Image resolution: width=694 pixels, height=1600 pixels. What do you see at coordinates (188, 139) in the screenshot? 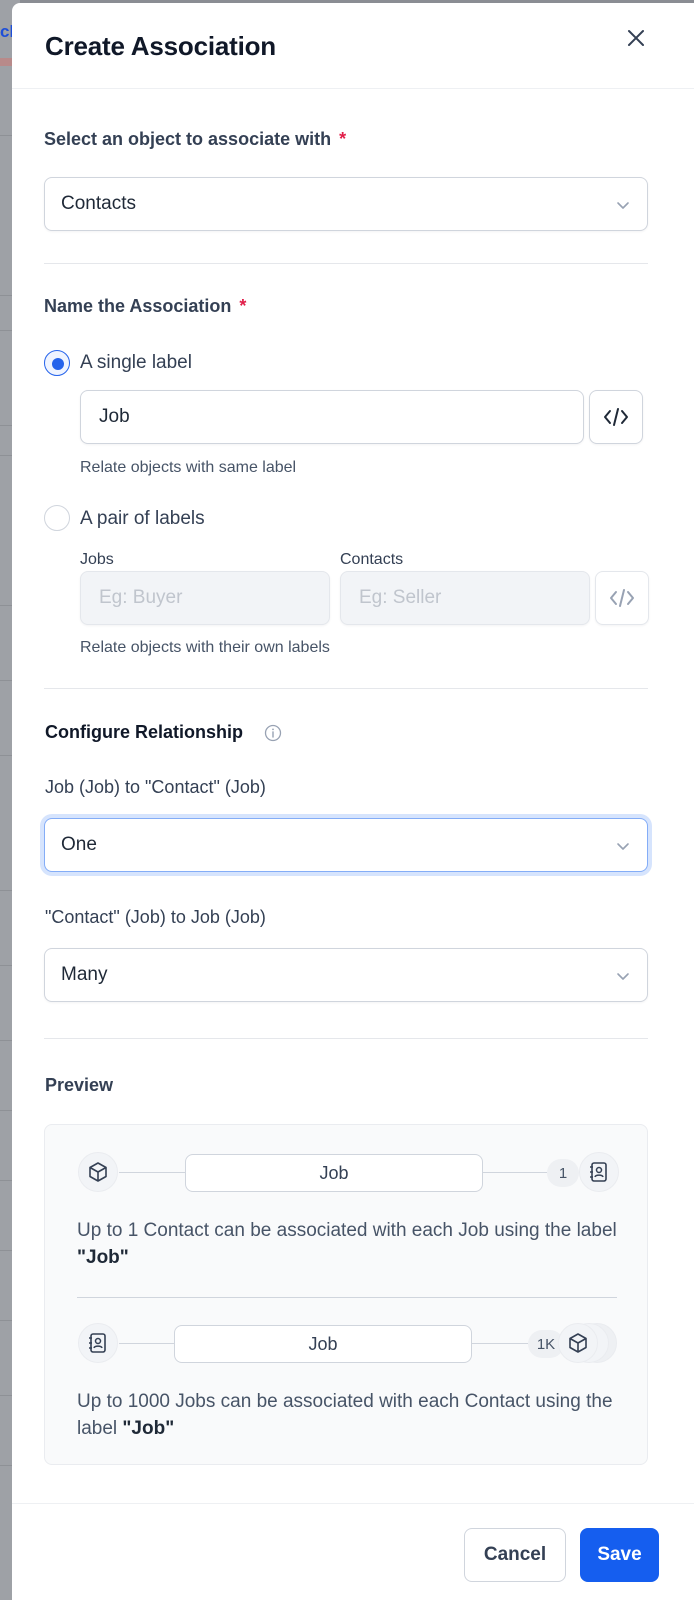
I see `object-section-label-text: Select an object to associate with` at bounding box center [188, 139].